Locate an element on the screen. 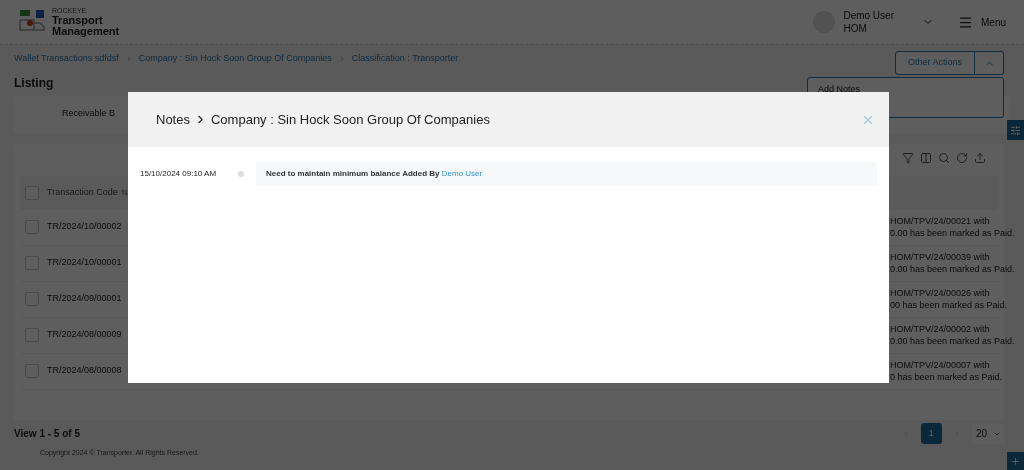 Image resolution: width=1024 pixels, height=470 pixels. table-cell-text: HOM/TPV/24/00007 with is located at coordinates (940, 365).